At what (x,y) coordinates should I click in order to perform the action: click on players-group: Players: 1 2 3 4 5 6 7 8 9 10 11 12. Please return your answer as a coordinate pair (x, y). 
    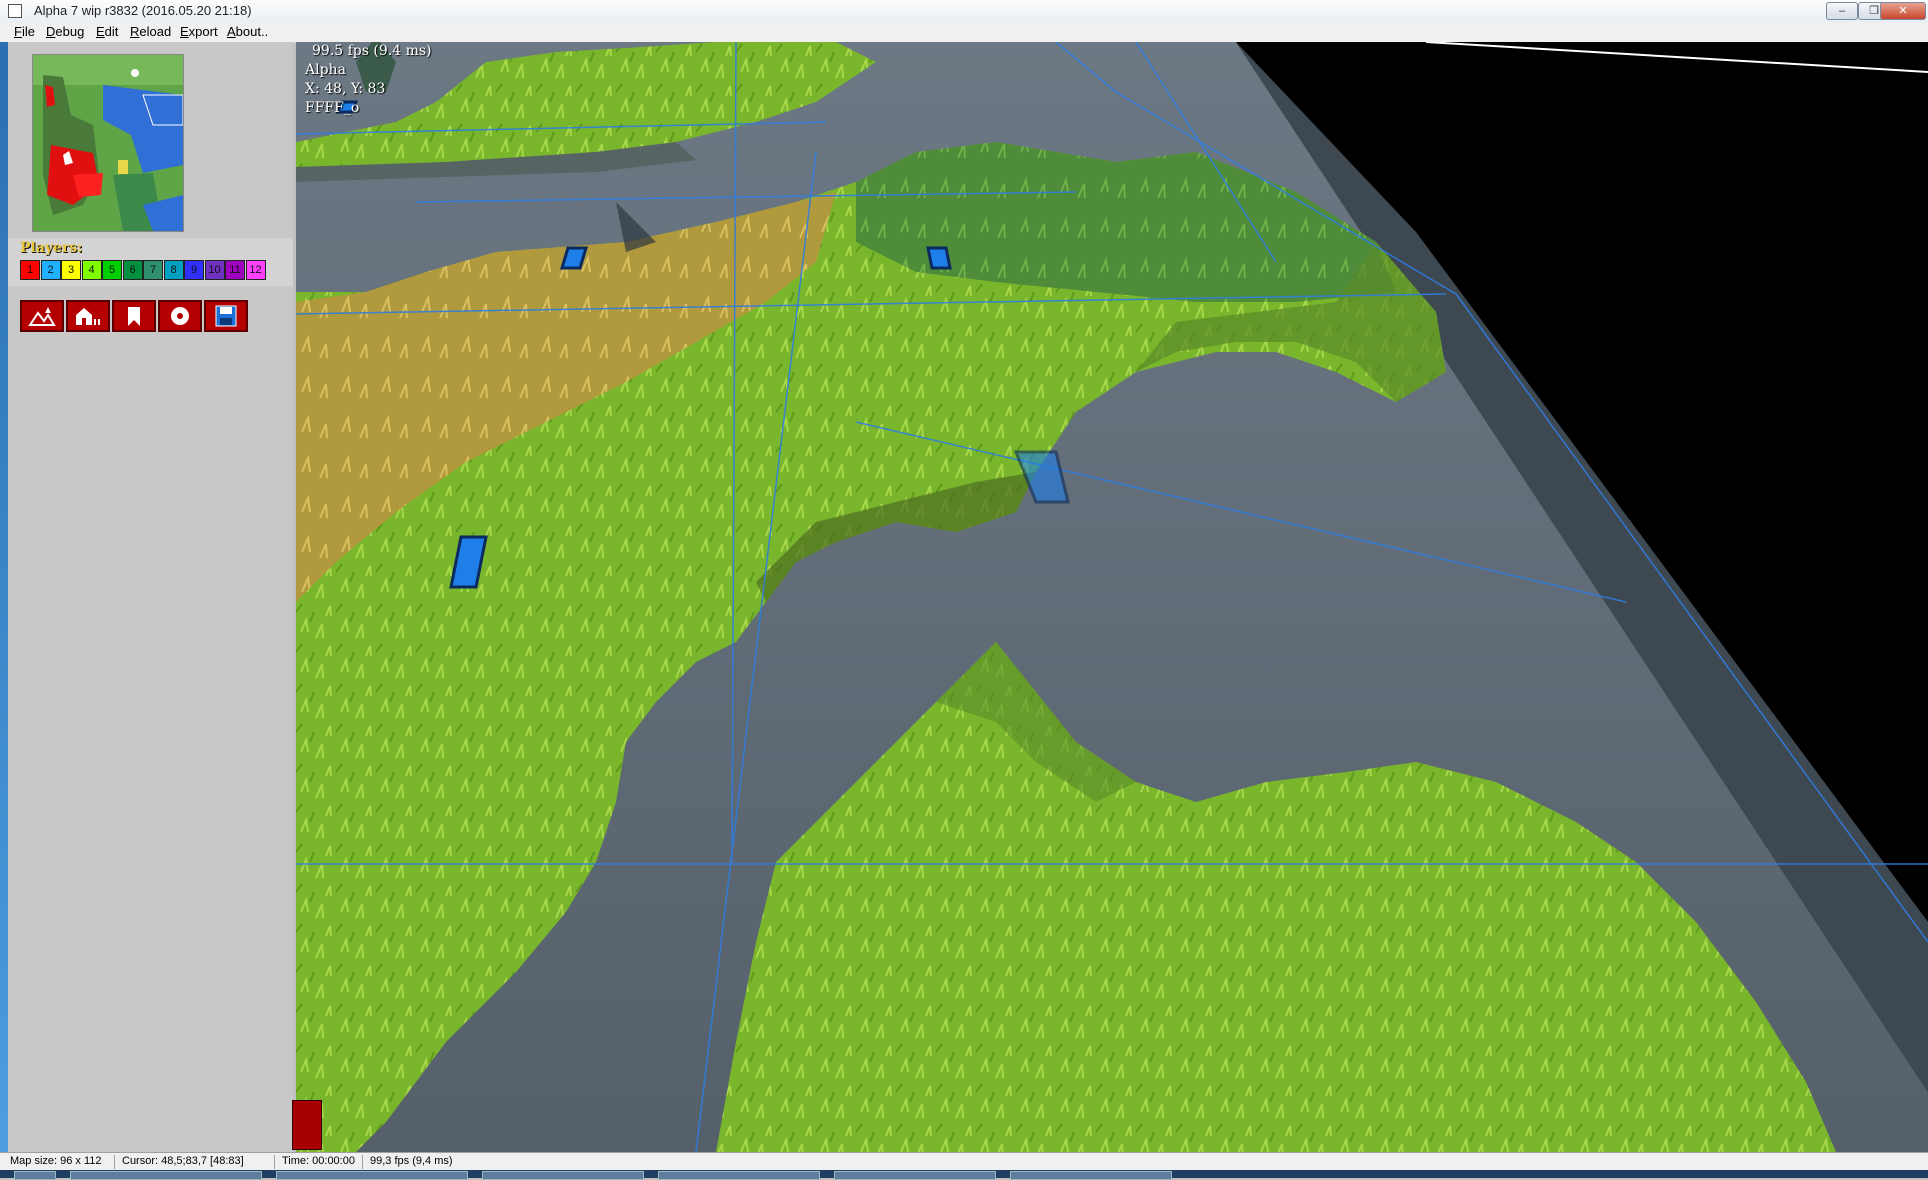
    Looking at the image, I should click on (150, 262).